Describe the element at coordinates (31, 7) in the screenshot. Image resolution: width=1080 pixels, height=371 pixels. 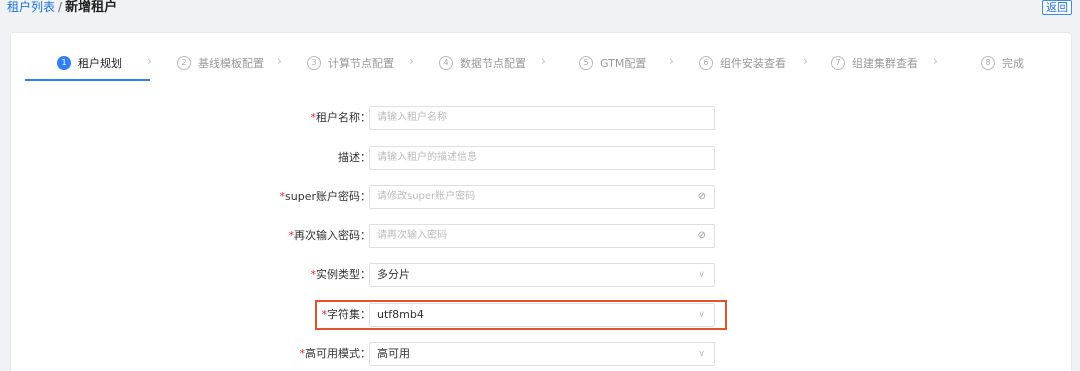
I see `breadcrumb-tenant-list-link: 租户列表` at that location.